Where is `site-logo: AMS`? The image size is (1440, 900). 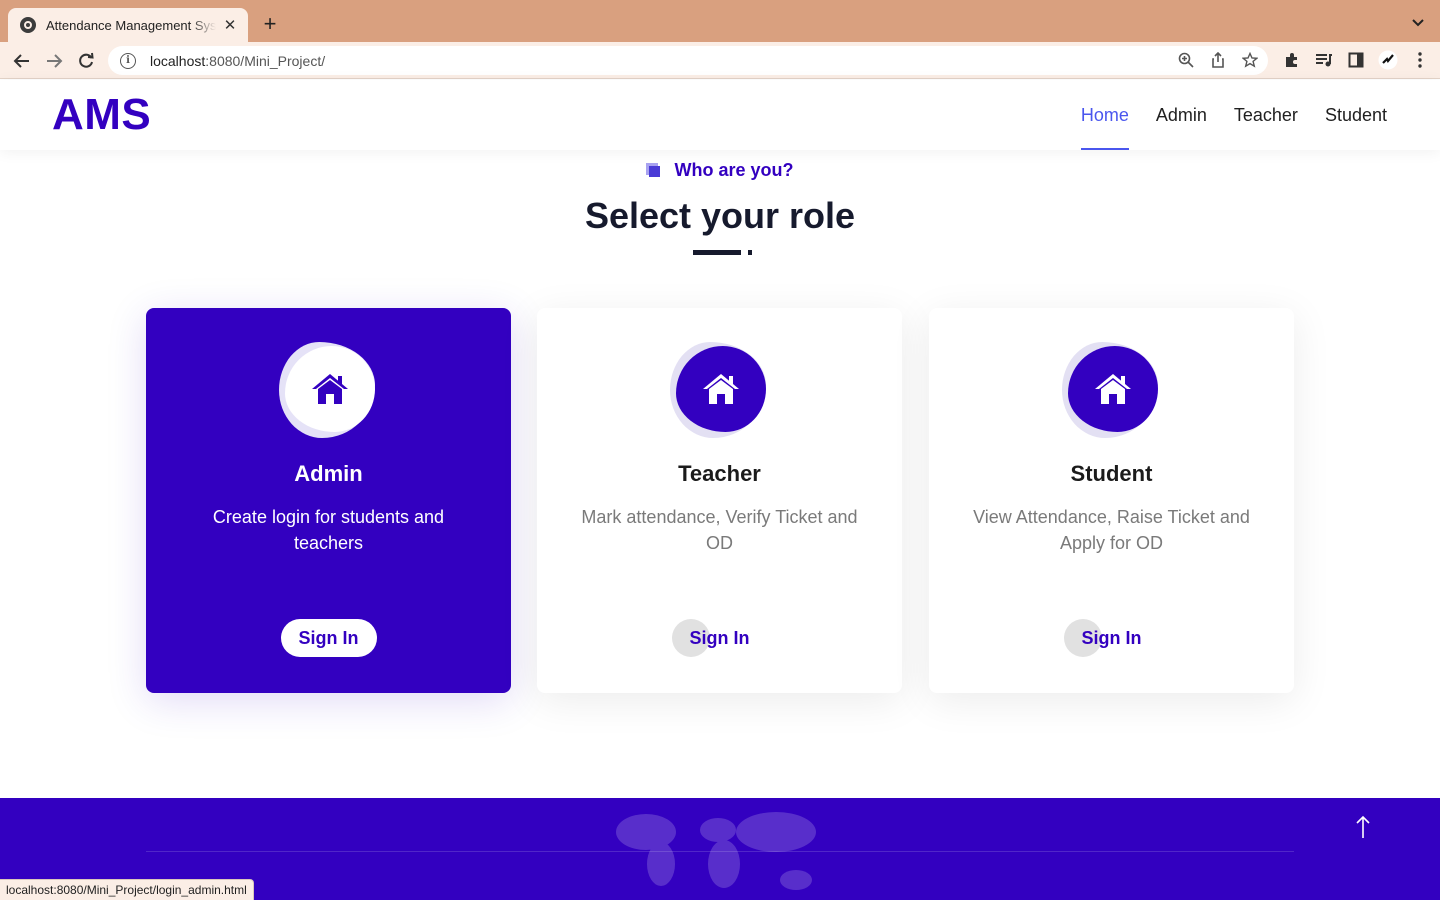 site-logo: AMS is located at coordinates (101, 115).